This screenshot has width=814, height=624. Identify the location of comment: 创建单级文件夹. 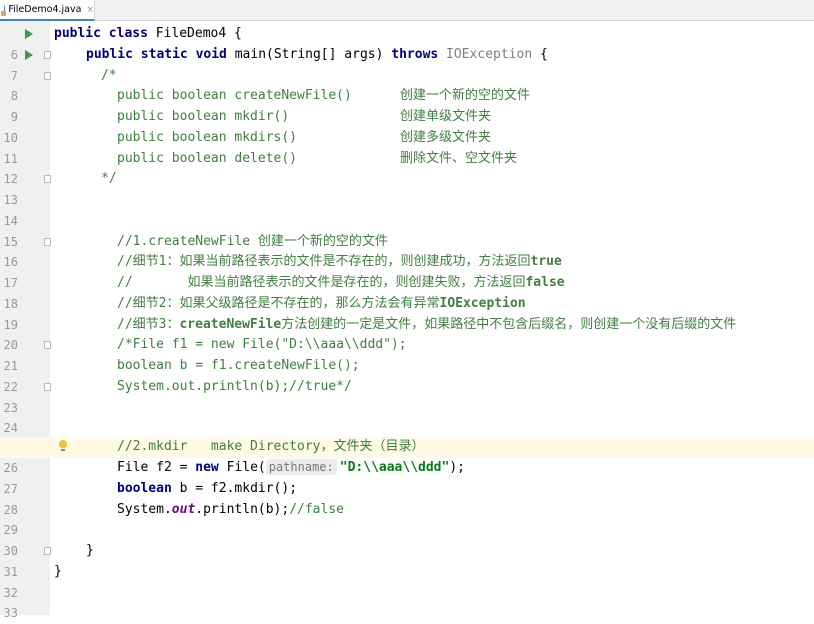
(446, 116).